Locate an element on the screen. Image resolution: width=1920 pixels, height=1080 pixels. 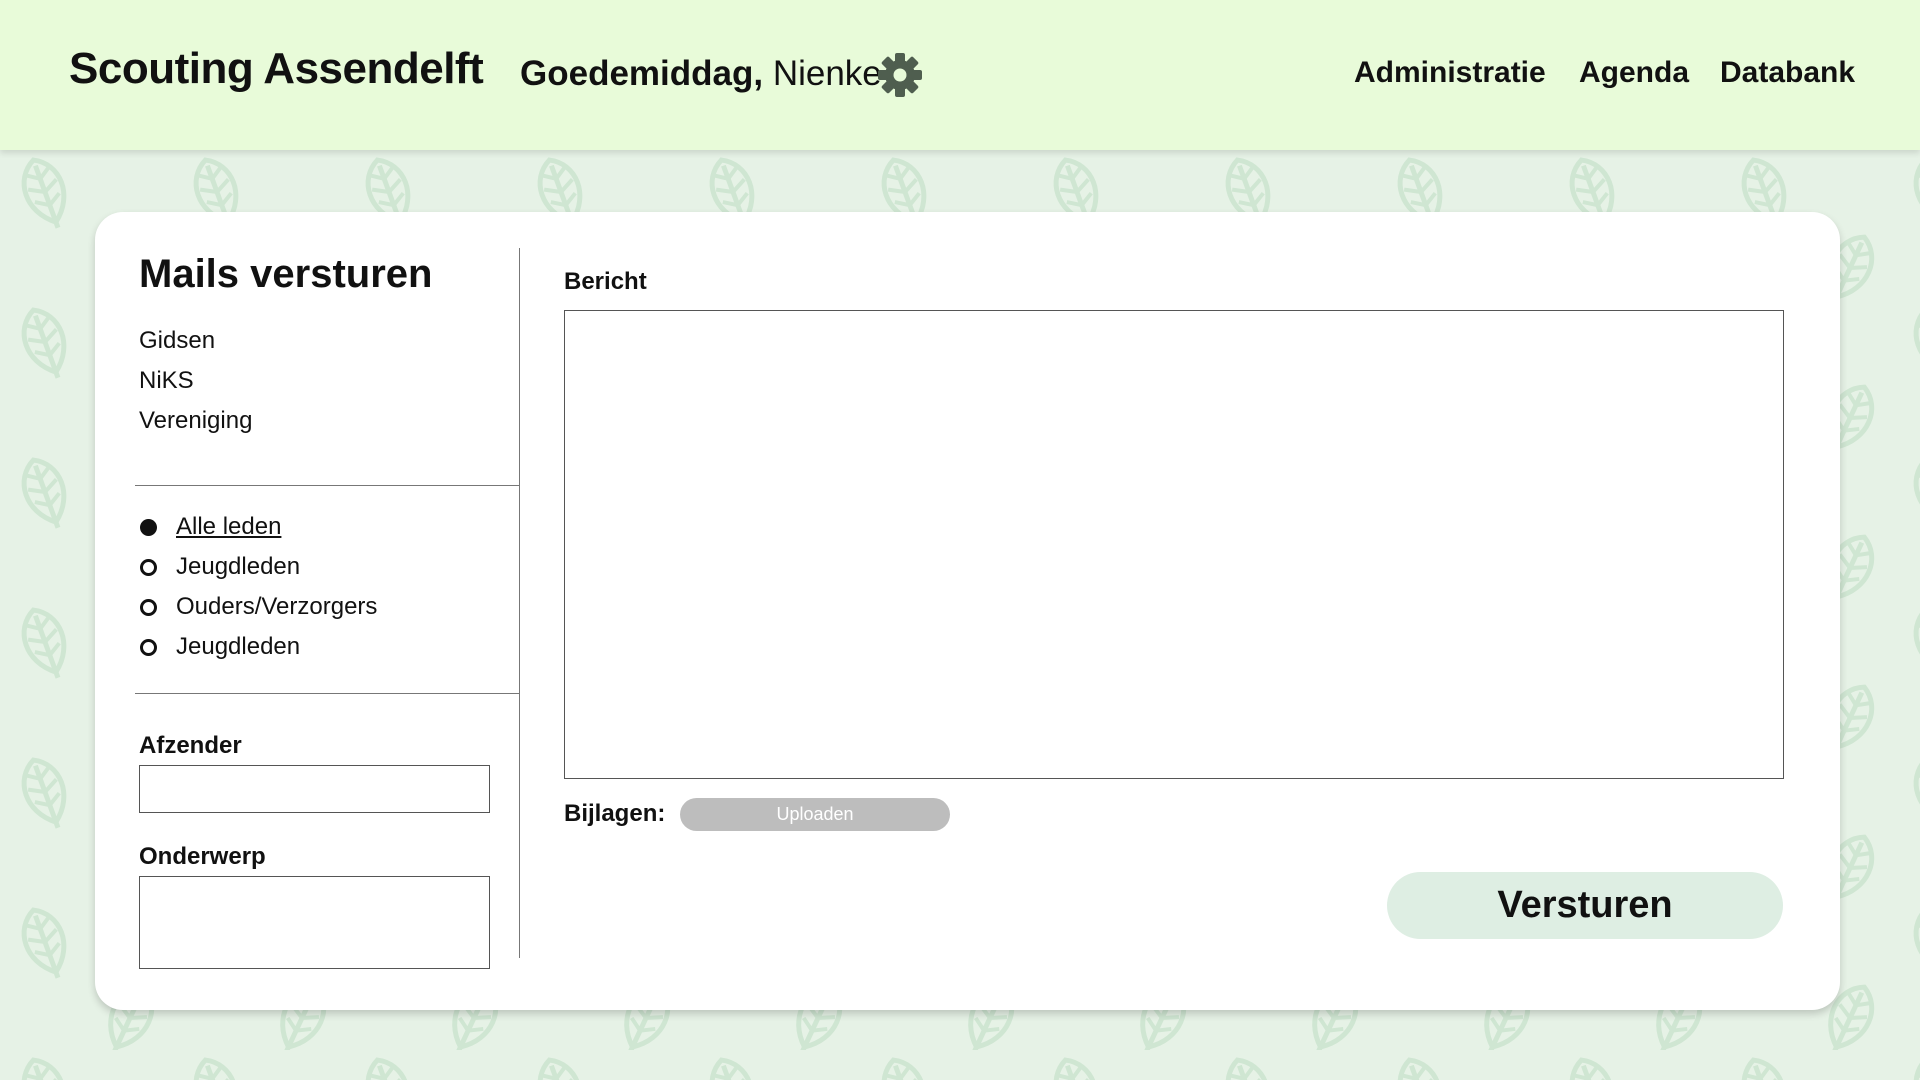
user-name: Nienke is located at coordinates (827, 73).